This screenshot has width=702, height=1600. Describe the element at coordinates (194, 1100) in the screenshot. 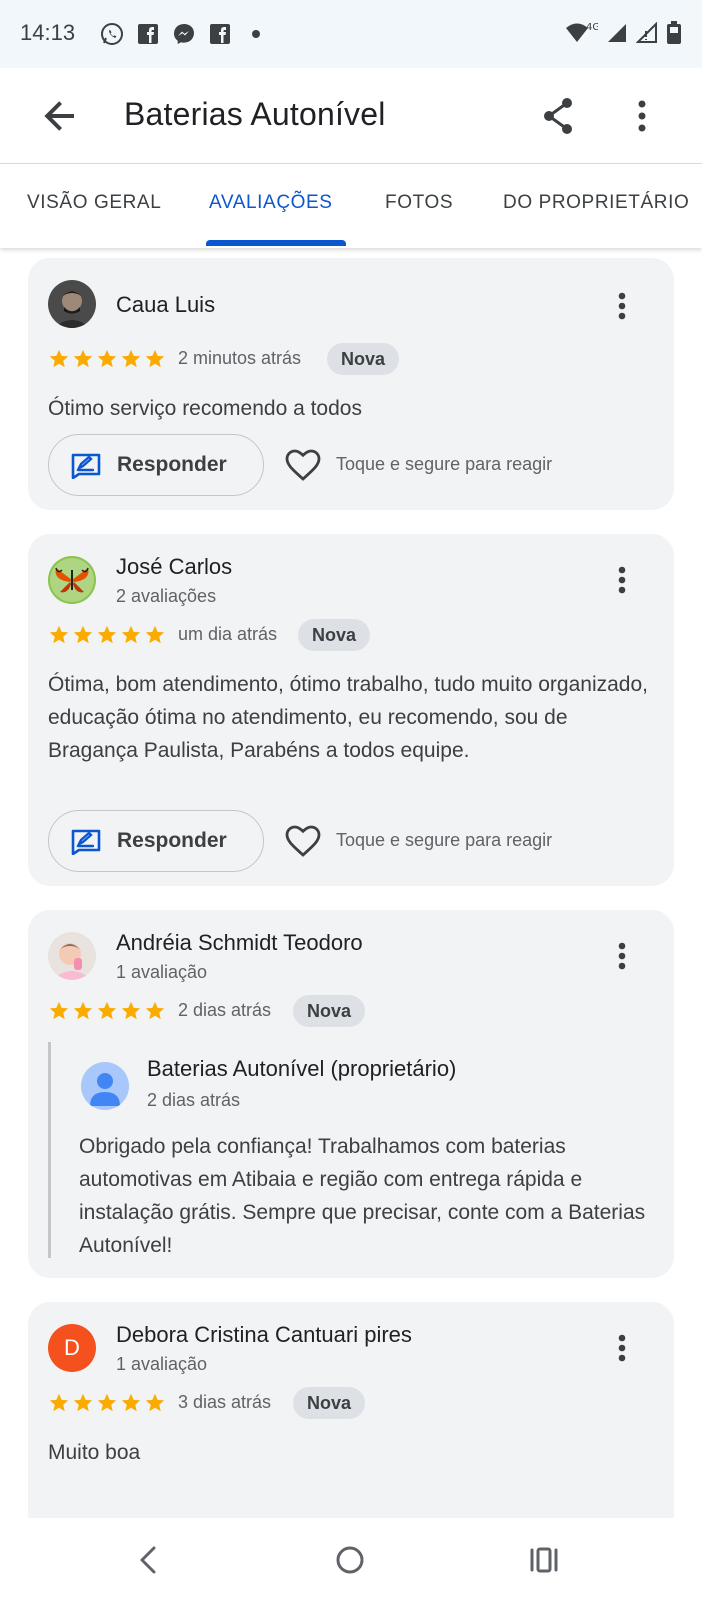

I see `owner-reply-time: 2 dias atrás` at that location.